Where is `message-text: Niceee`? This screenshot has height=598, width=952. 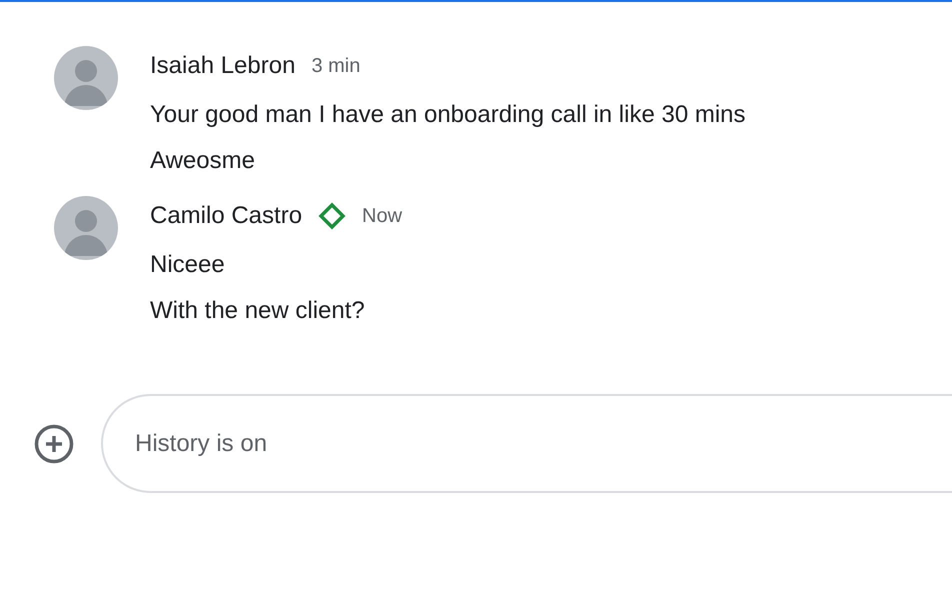 message-text: Niceee is located at coordinates (188, 265).